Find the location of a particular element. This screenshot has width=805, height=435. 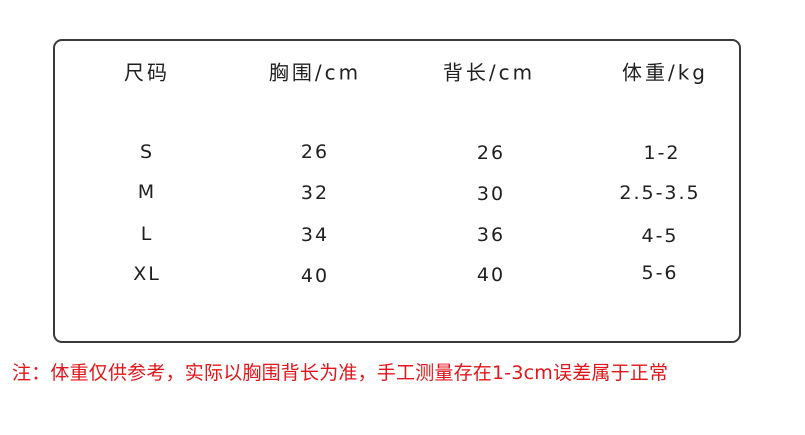

measurement-note: 注：体重仅供参考，实际以胸围背长为准，手工测量存在1-3cm误差属于正常 is located at coordinates (340, 373).